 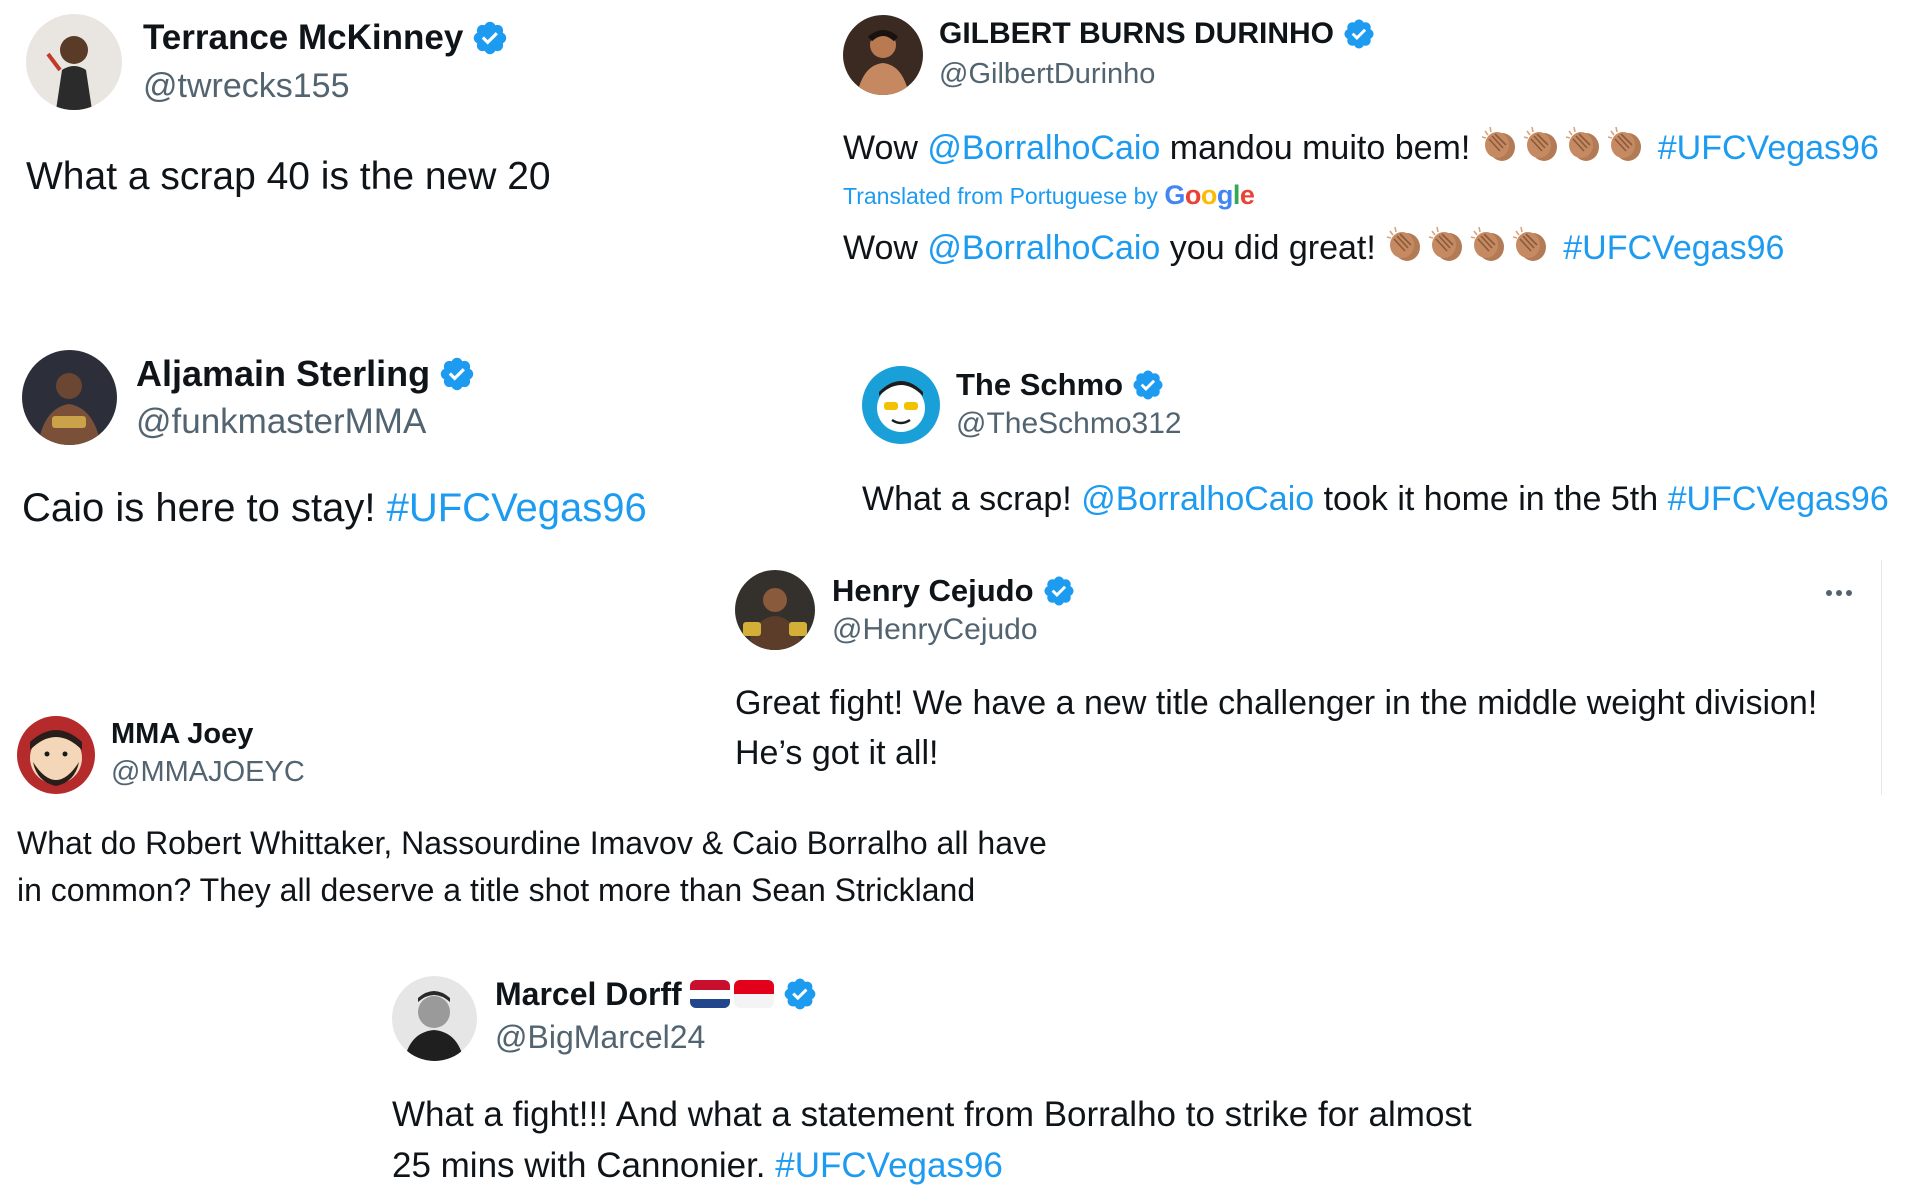 I want to click on username: @TheSchmo312, so click(x=1069, y=424).